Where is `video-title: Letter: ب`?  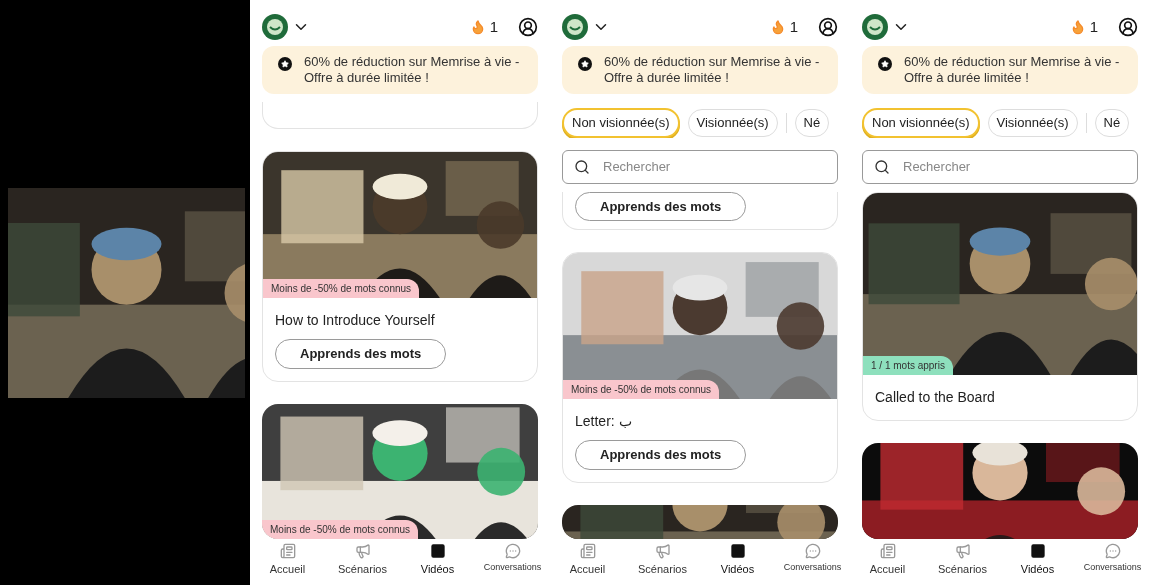
video-title: Letter: ب is located at coordinates (604, 421).